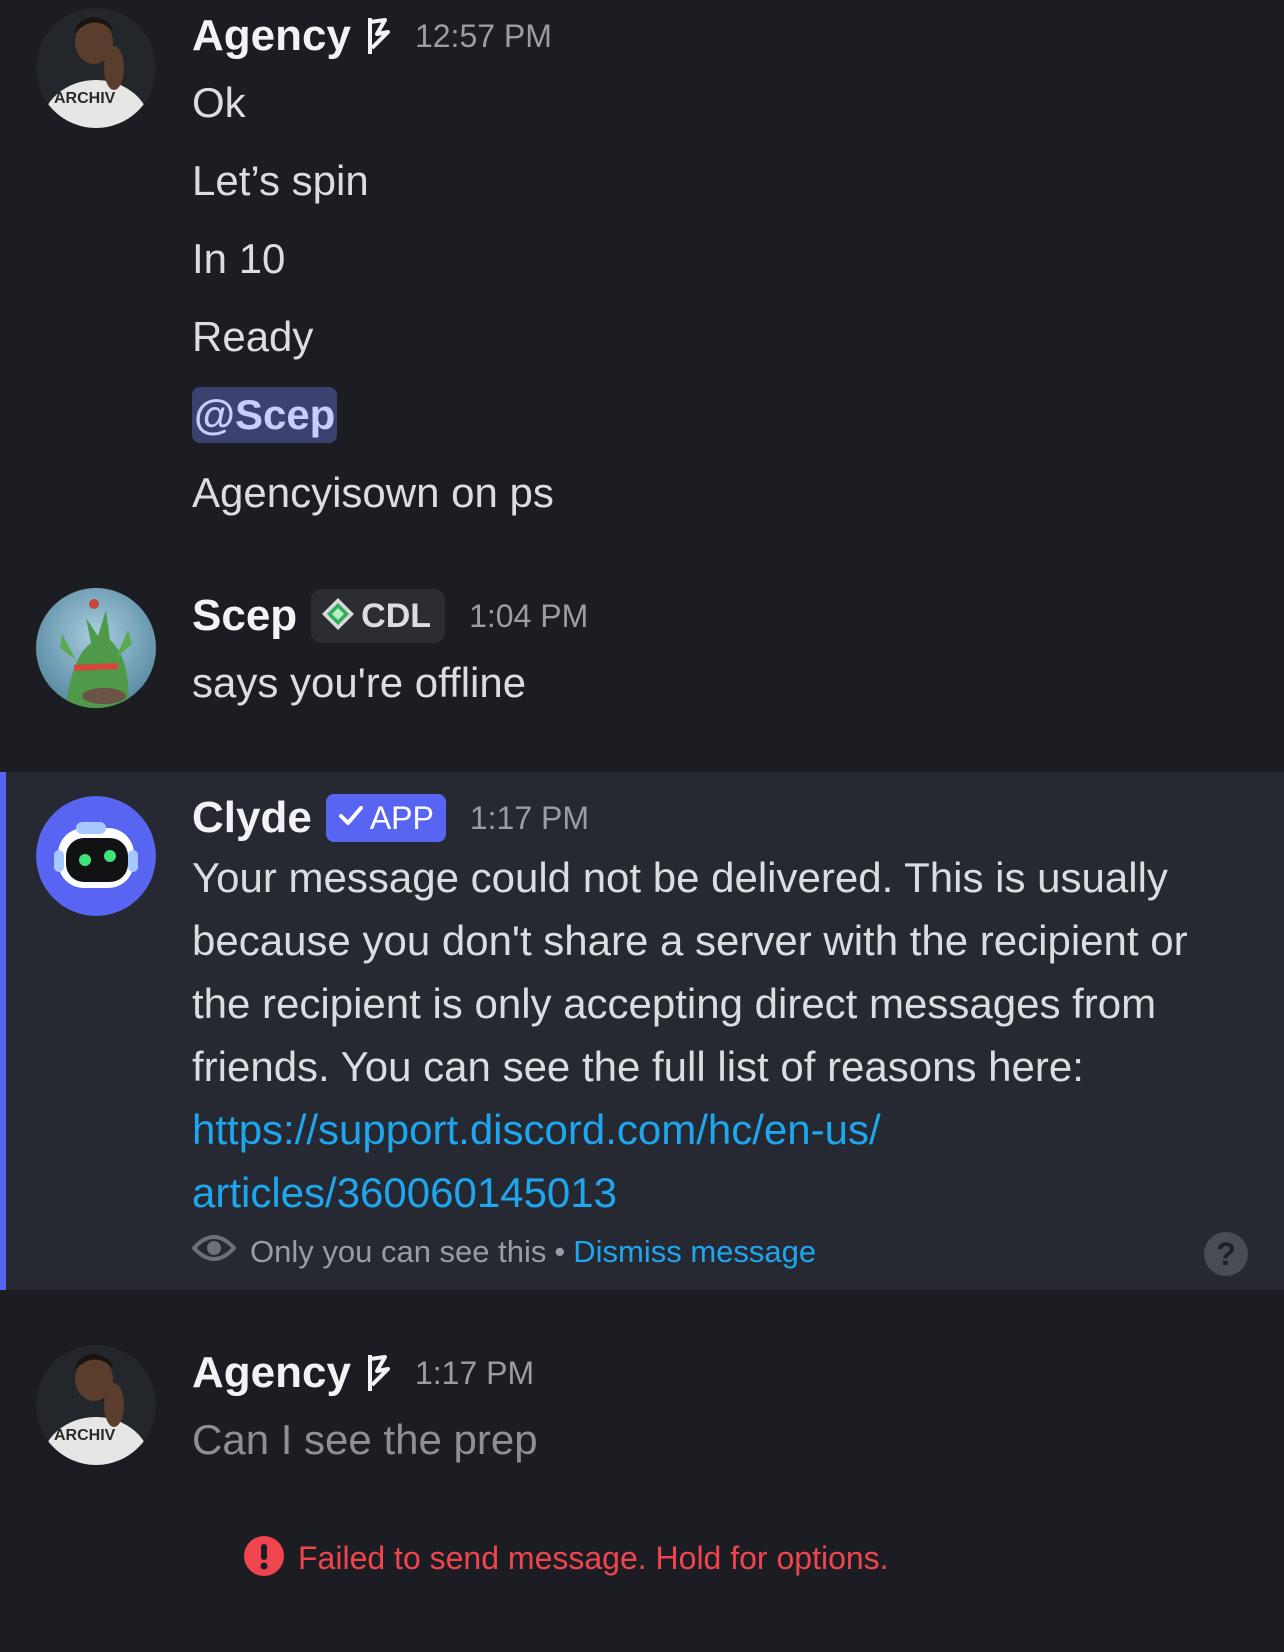 Image resolution: width=1284 pixels, height=1652 pixels. I want to click on message-line: In 10, so click(718, 259).